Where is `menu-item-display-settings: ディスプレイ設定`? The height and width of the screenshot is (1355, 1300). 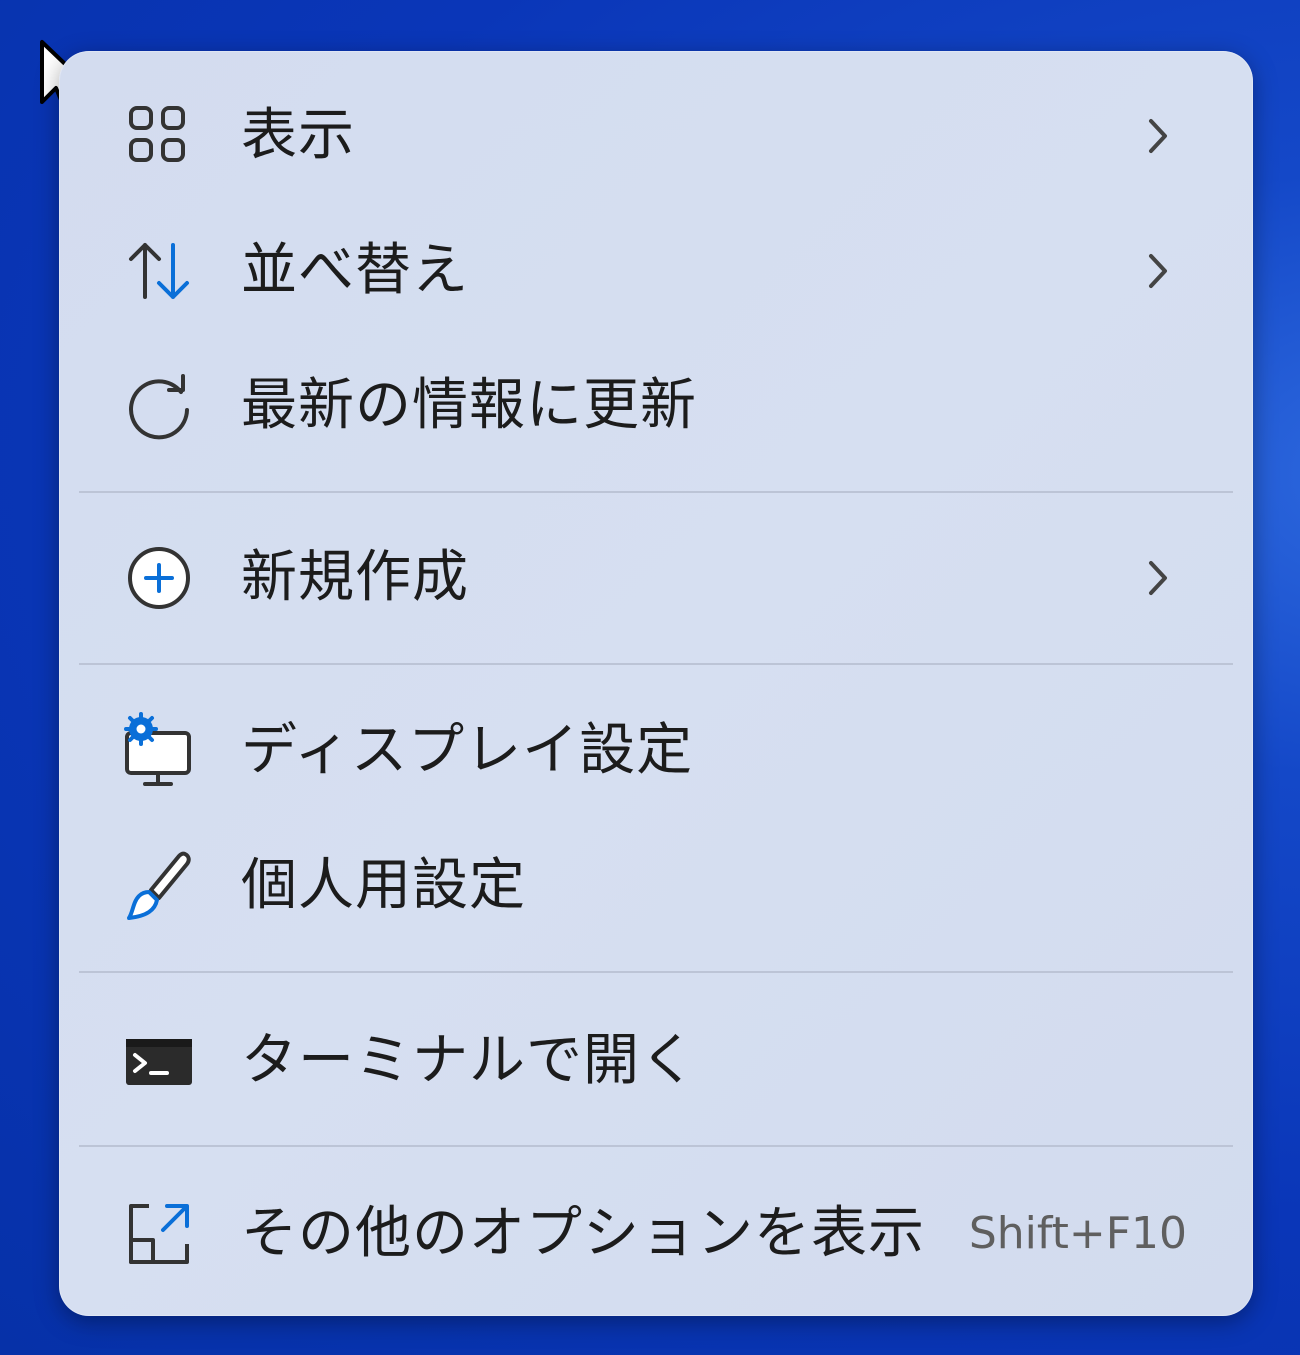 menu-item-display-settings: ディスプレイ設定 is located at coordinates (656, 751).